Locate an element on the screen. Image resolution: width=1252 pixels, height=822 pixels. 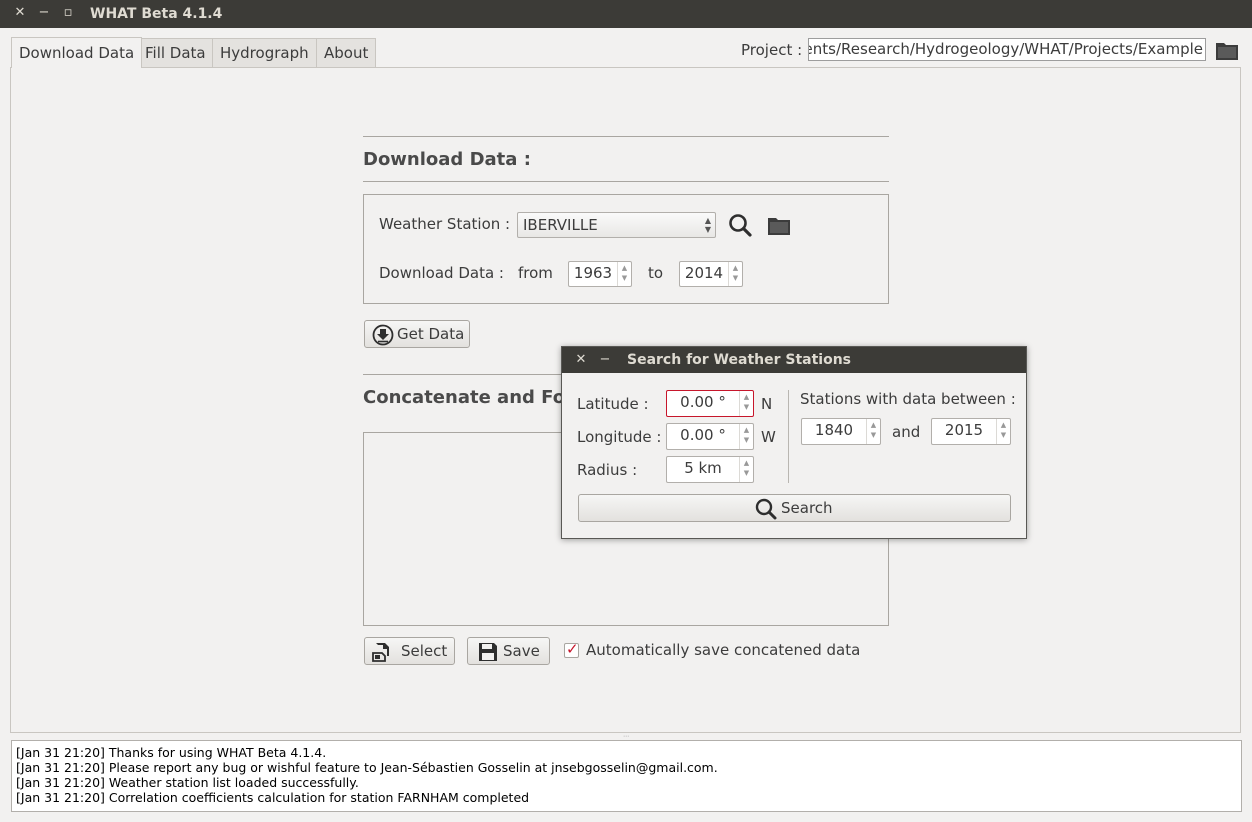
weather-station-value: IBERVILLE is located at coordinates (560, 225).